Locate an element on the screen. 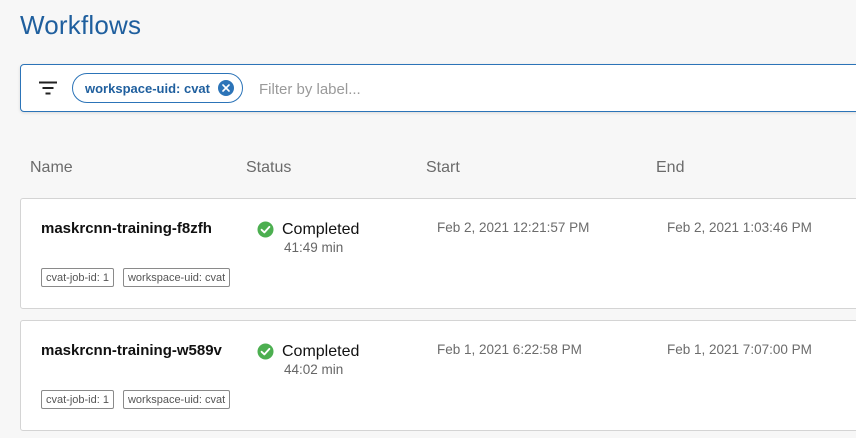 This screenshot has width=856, height=438. start-time: Feb 1, 2021 6:22:58 PM is located at coordinates (509, 349).